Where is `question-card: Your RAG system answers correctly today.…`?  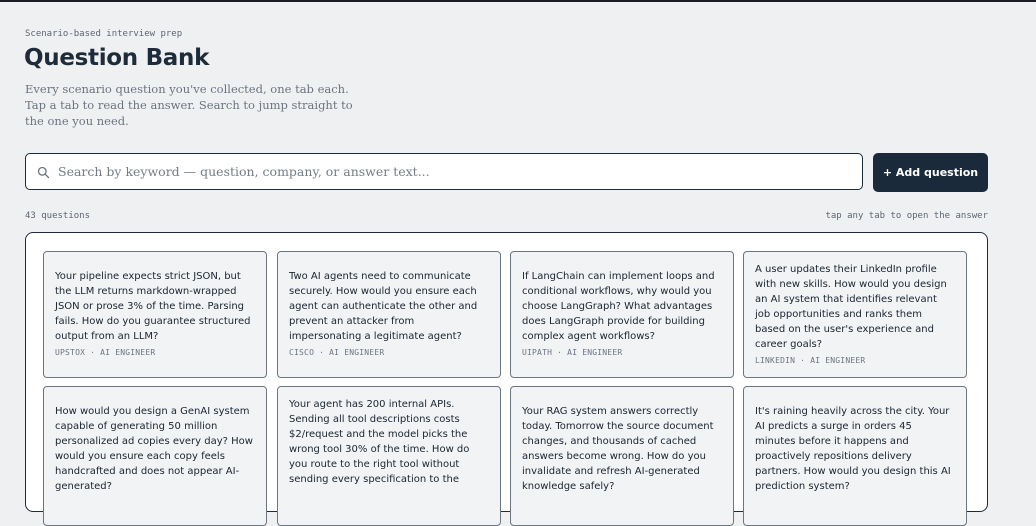 question-card: Your RAG system answers correctly today.… is located at coordinates (622, 456).